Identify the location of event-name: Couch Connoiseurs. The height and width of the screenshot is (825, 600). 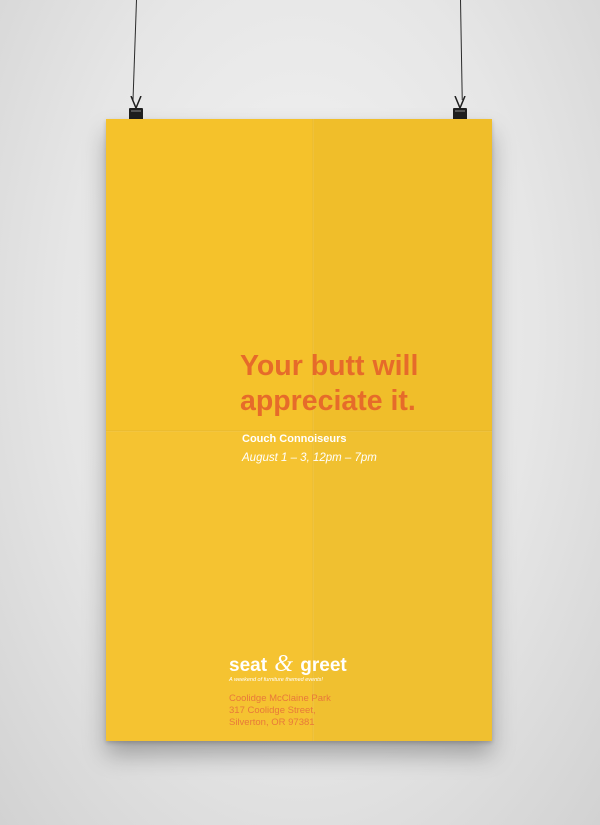
(294, 439).